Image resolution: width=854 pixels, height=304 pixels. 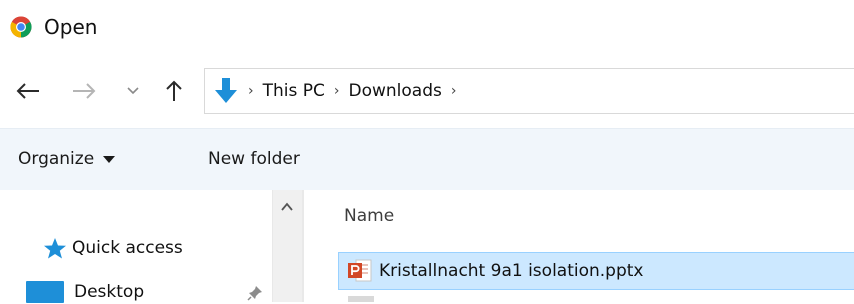 I want to click on forward-button, so click(x=84, y=91).